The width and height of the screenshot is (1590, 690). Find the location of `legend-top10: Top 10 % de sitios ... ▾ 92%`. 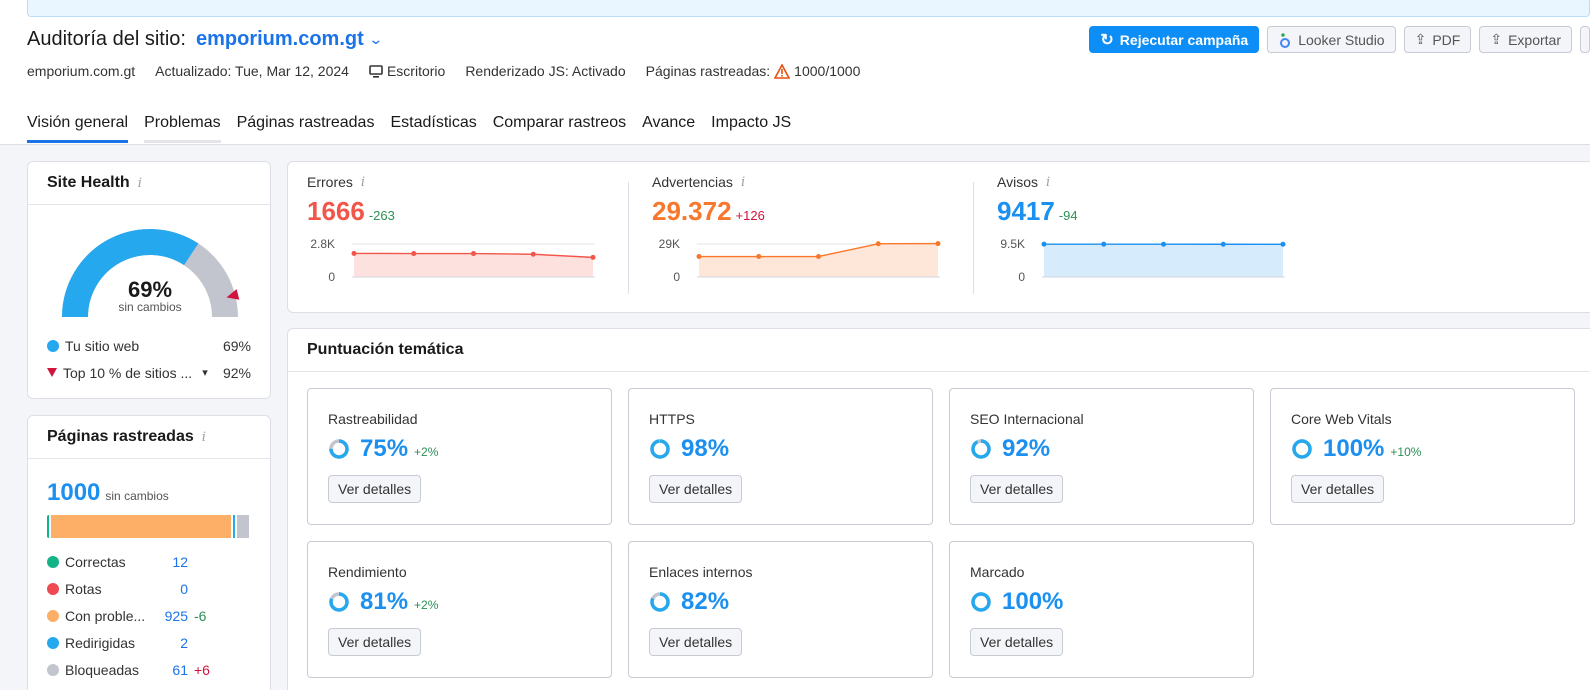

legend-top10: Top 10 % de sitios ... ▾ 92% is located at coordinates (149, 372).